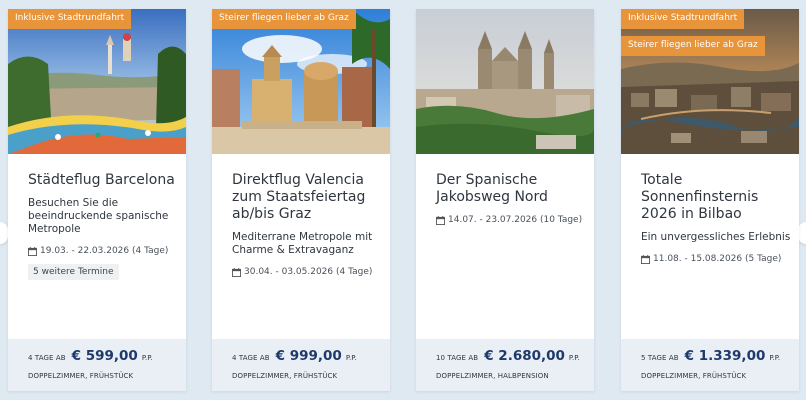 The width and height of the screenshot is (806, 400). I want to click on tour-dates: 14.07. - 23.07.2026 (10 Tage), so click(511, 220).